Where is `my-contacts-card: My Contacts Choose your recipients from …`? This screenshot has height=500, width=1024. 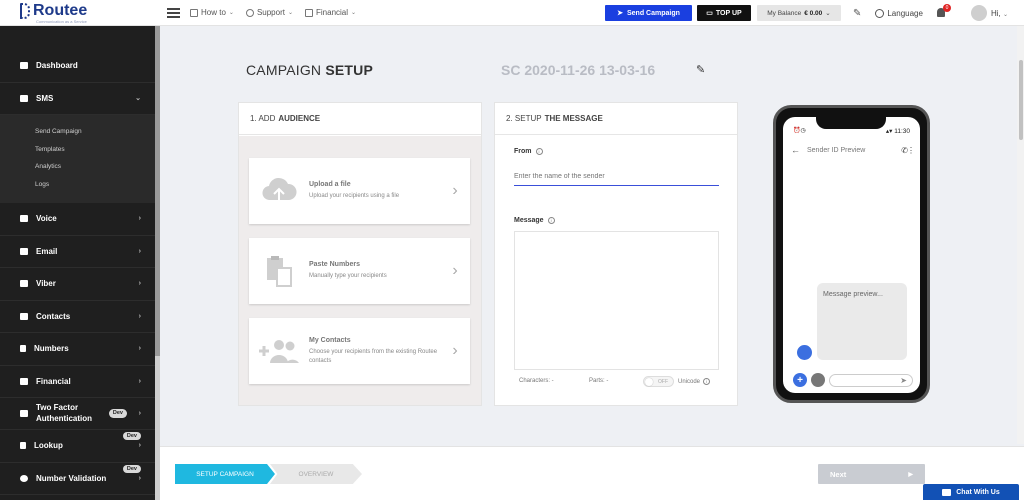 my-contacts-card: My Contacts Choose your recipients from … is located at coordinates (359, 351).